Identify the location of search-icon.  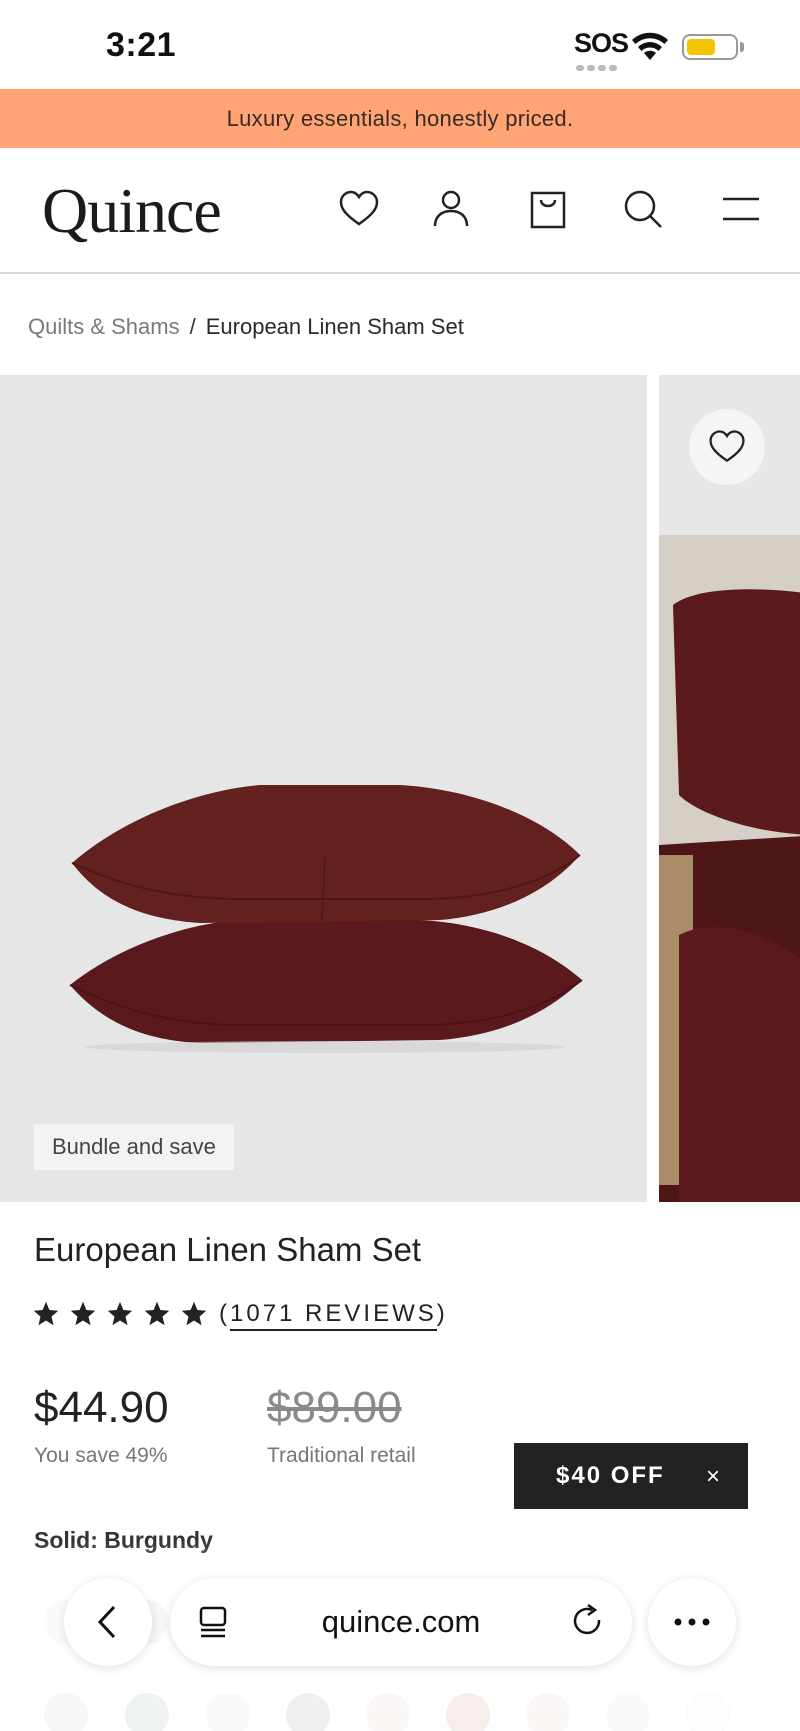
(643, 209).